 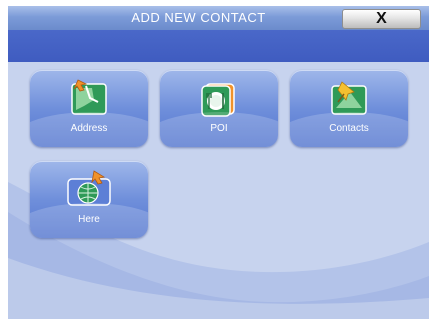 I want to click on contacts-tile: Contacts, so click(x=349, y=108).